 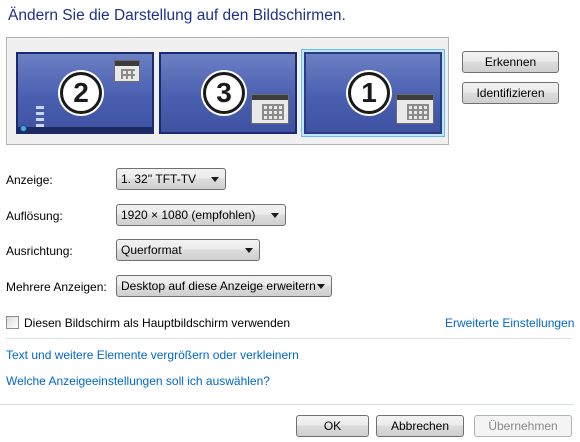 I want to click on main-display-checkbox, so click(x=12, y=322).